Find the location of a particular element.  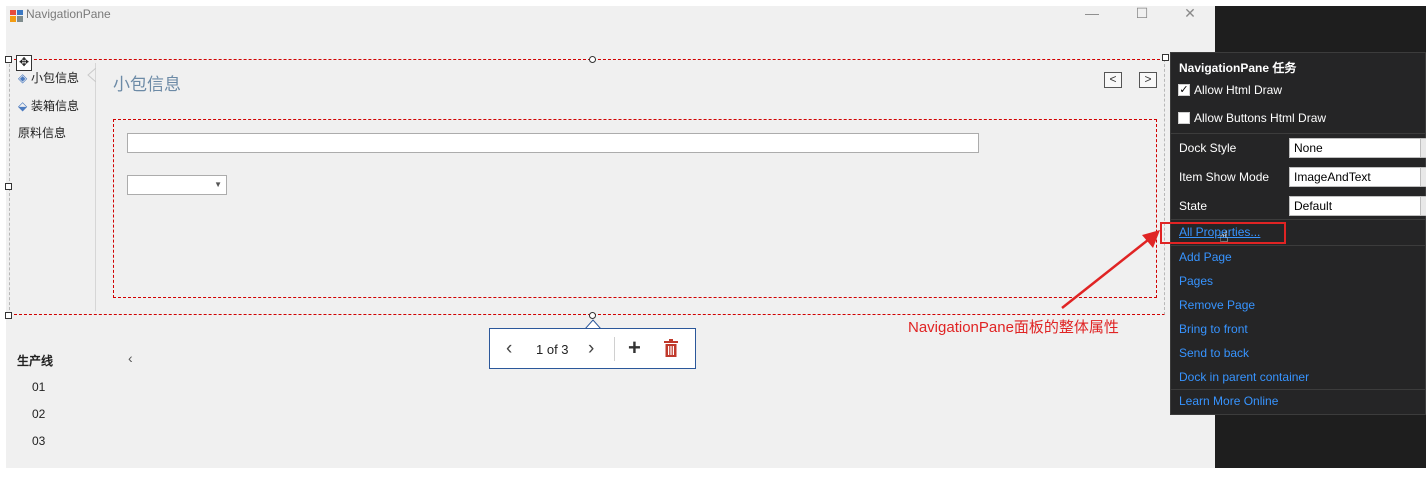

layers-icon: ◈ is located at coordinates (23, 78).